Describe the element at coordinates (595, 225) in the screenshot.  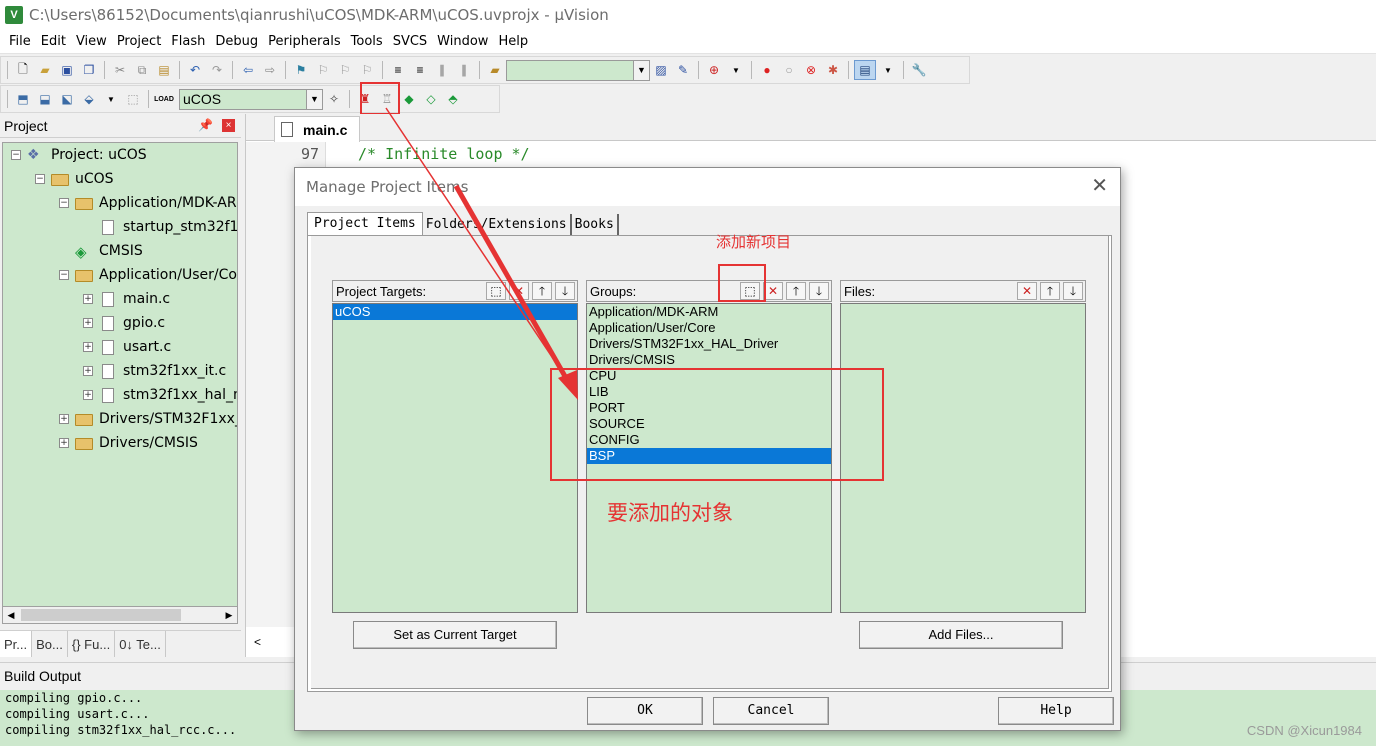
I see `tab-books: Books` at that location.